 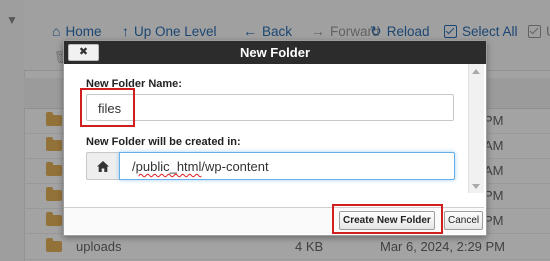 What do you see at coordinates (464, 220) in the screenshot?
I see `cancel-button: Cancel` at bounding box center [464, 220].